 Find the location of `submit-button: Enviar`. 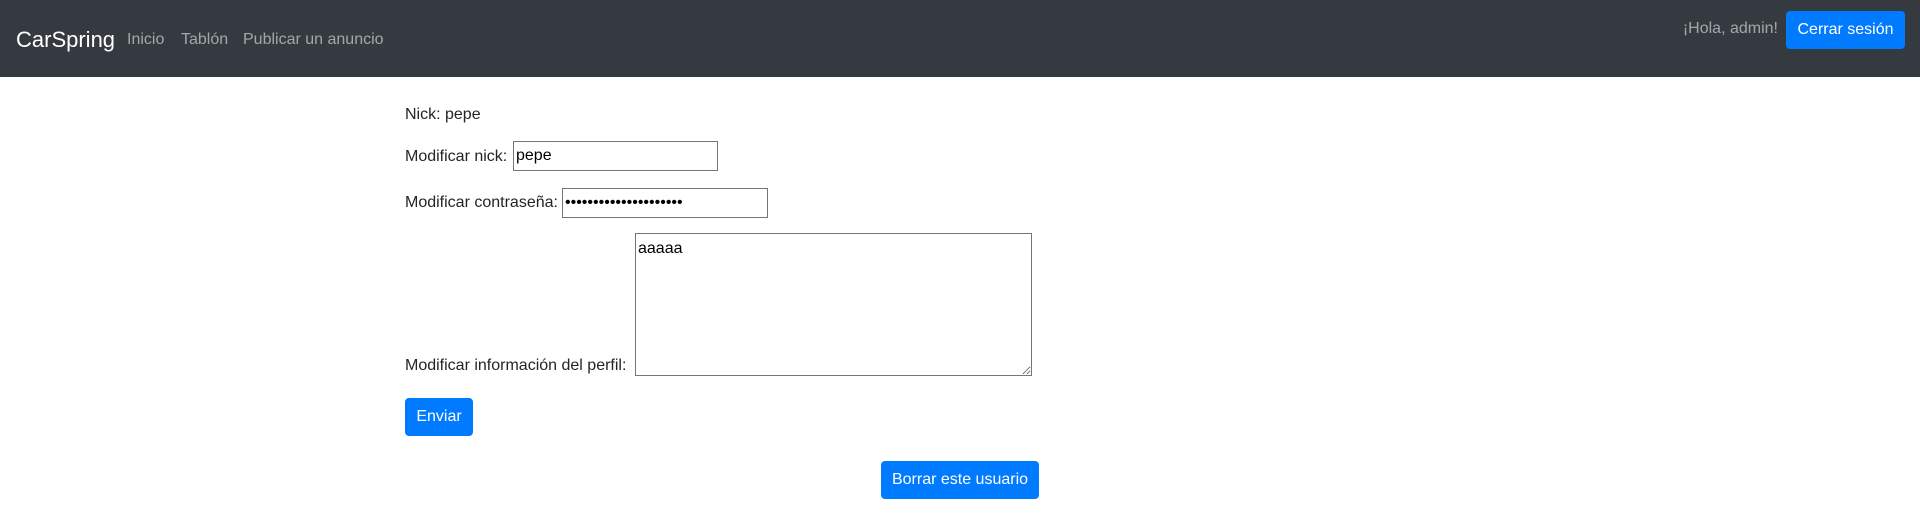

submit-button: Enviar is located at coordinates (439, 417).